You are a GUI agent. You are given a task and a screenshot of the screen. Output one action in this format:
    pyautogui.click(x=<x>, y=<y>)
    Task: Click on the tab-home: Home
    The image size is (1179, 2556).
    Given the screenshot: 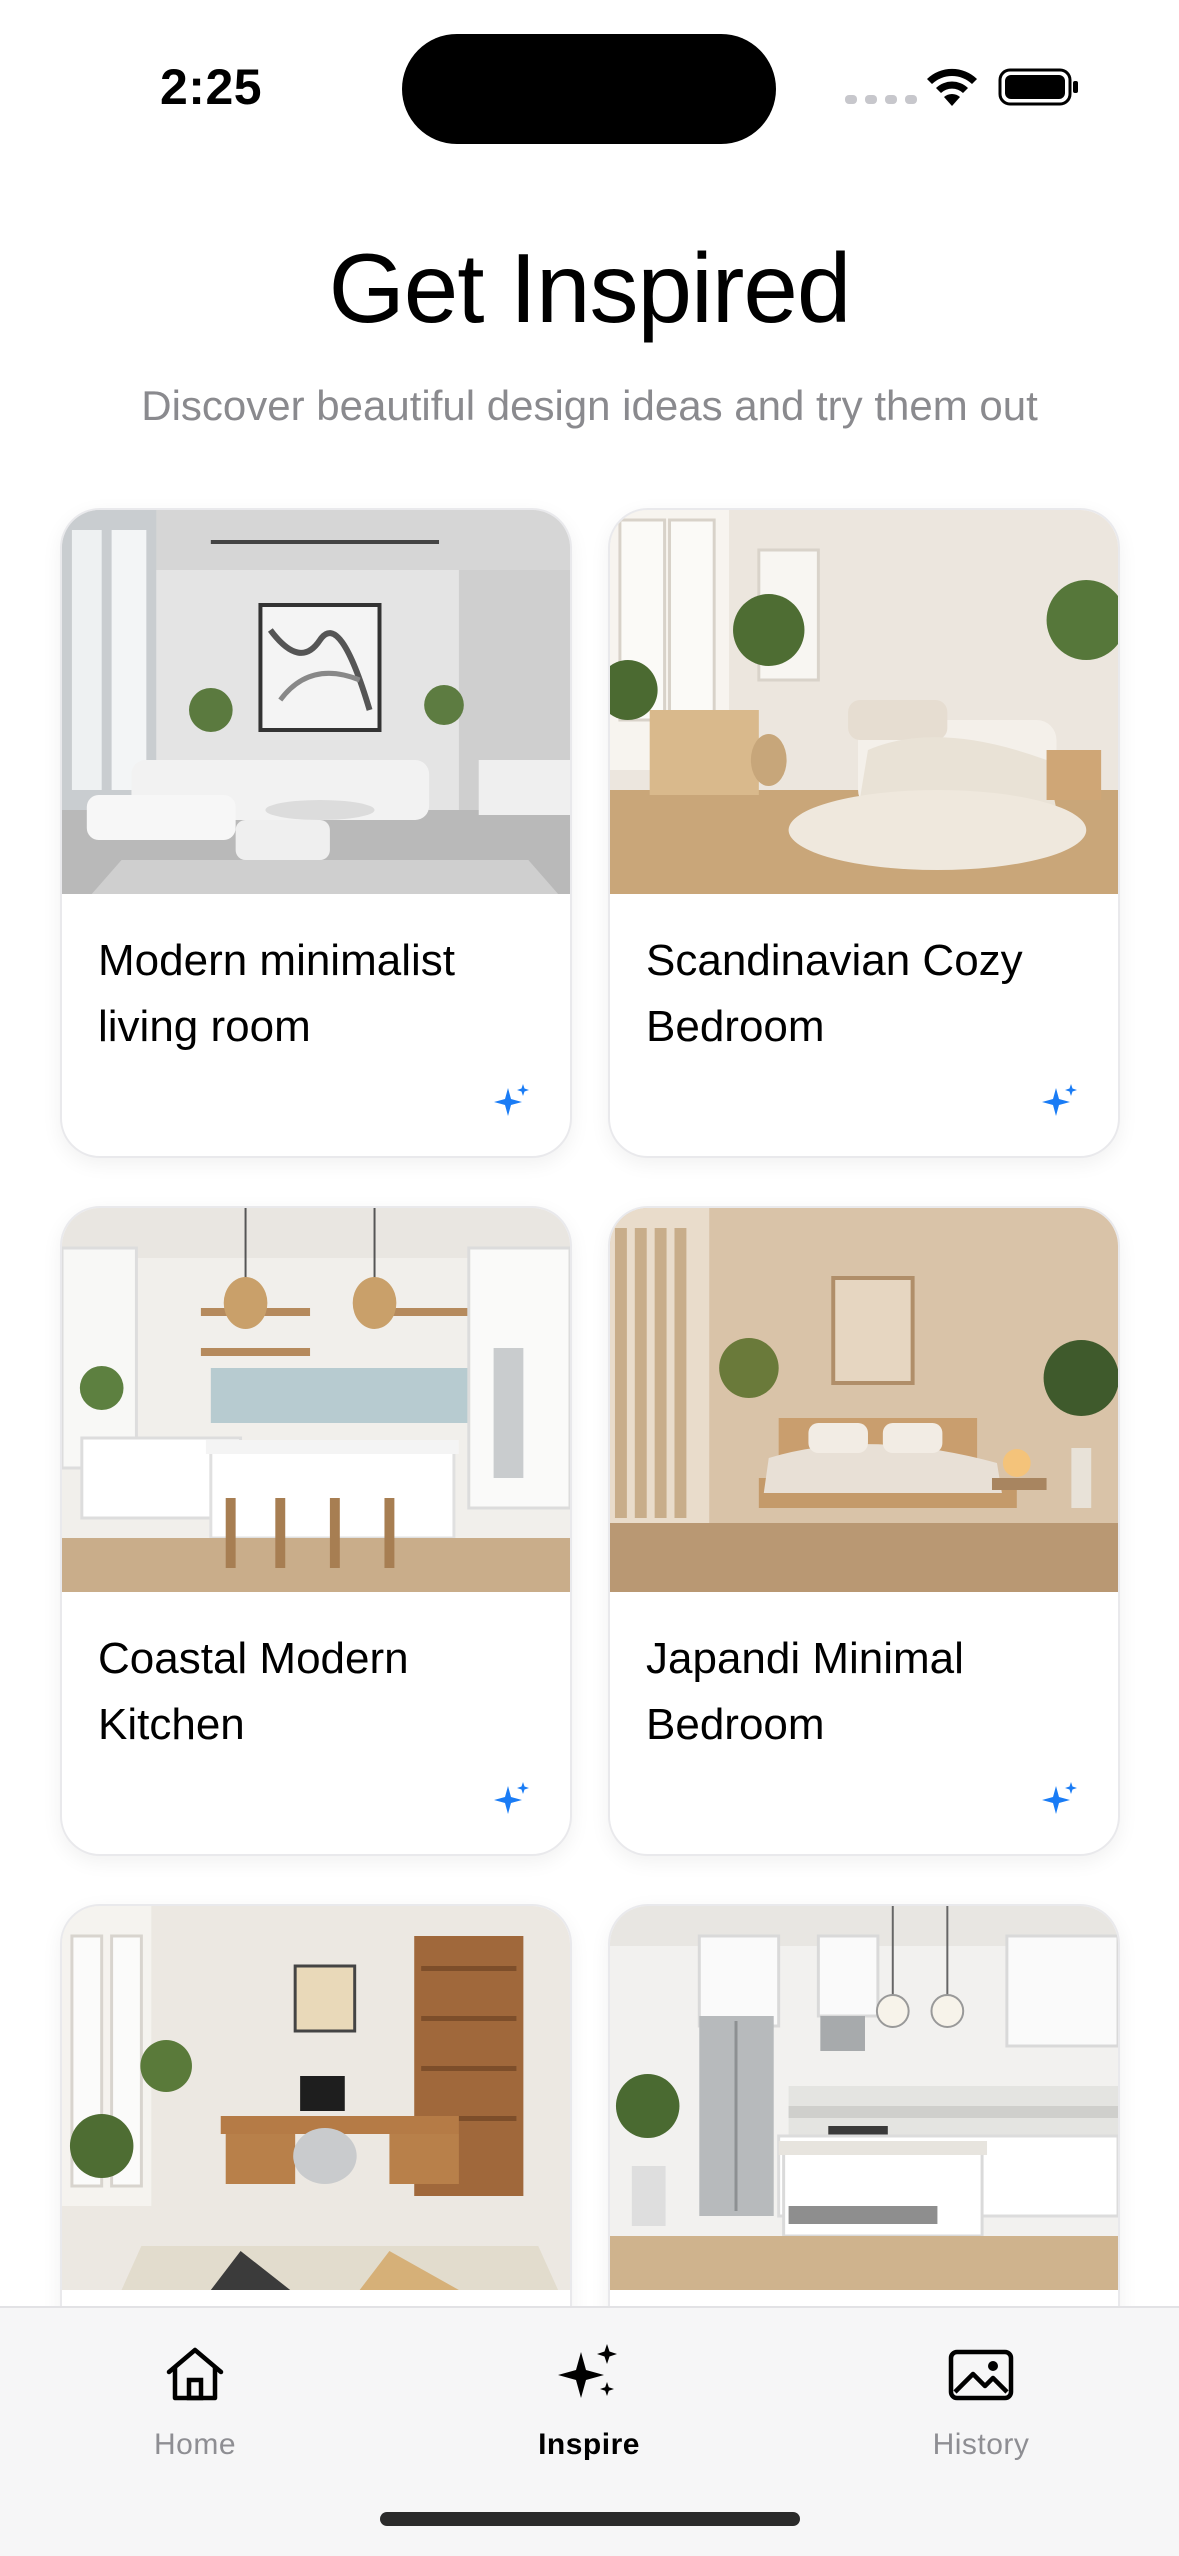 What is the action you would take?
    pyautogui.click(x=195, y=2400)
    